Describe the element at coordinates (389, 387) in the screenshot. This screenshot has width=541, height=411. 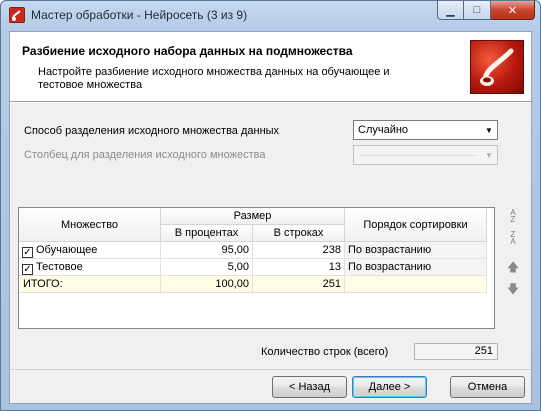
I see `next-button: Далее >` at that location.